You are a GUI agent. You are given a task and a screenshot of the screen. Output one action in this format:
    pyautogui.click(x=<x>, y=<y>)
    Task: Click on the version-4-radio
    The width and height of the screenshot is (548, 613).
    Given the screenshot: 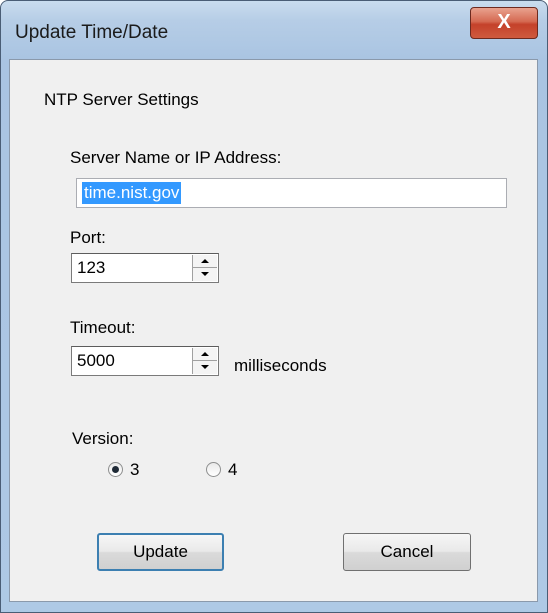 What is the action you would take?
    pyautogui.click(x=213, y=469)
    